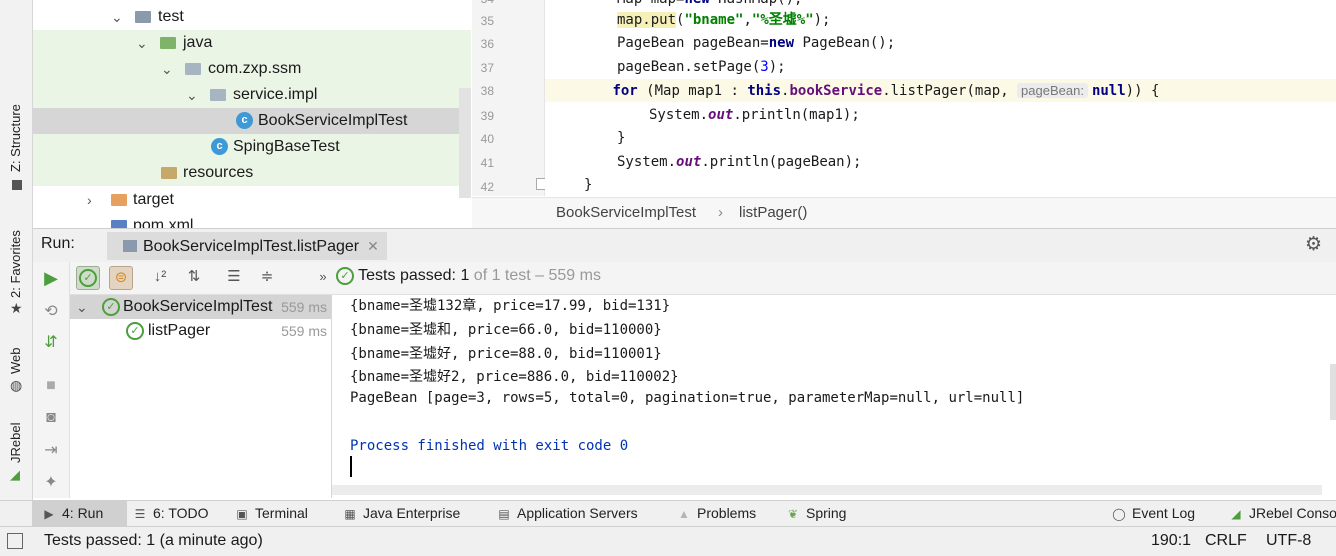 The image size is (1336, 556). What do you see at coordinates (51, 483) in the screenshot?
I see `pin-icon: ✦` at bounding box center [51, 483].